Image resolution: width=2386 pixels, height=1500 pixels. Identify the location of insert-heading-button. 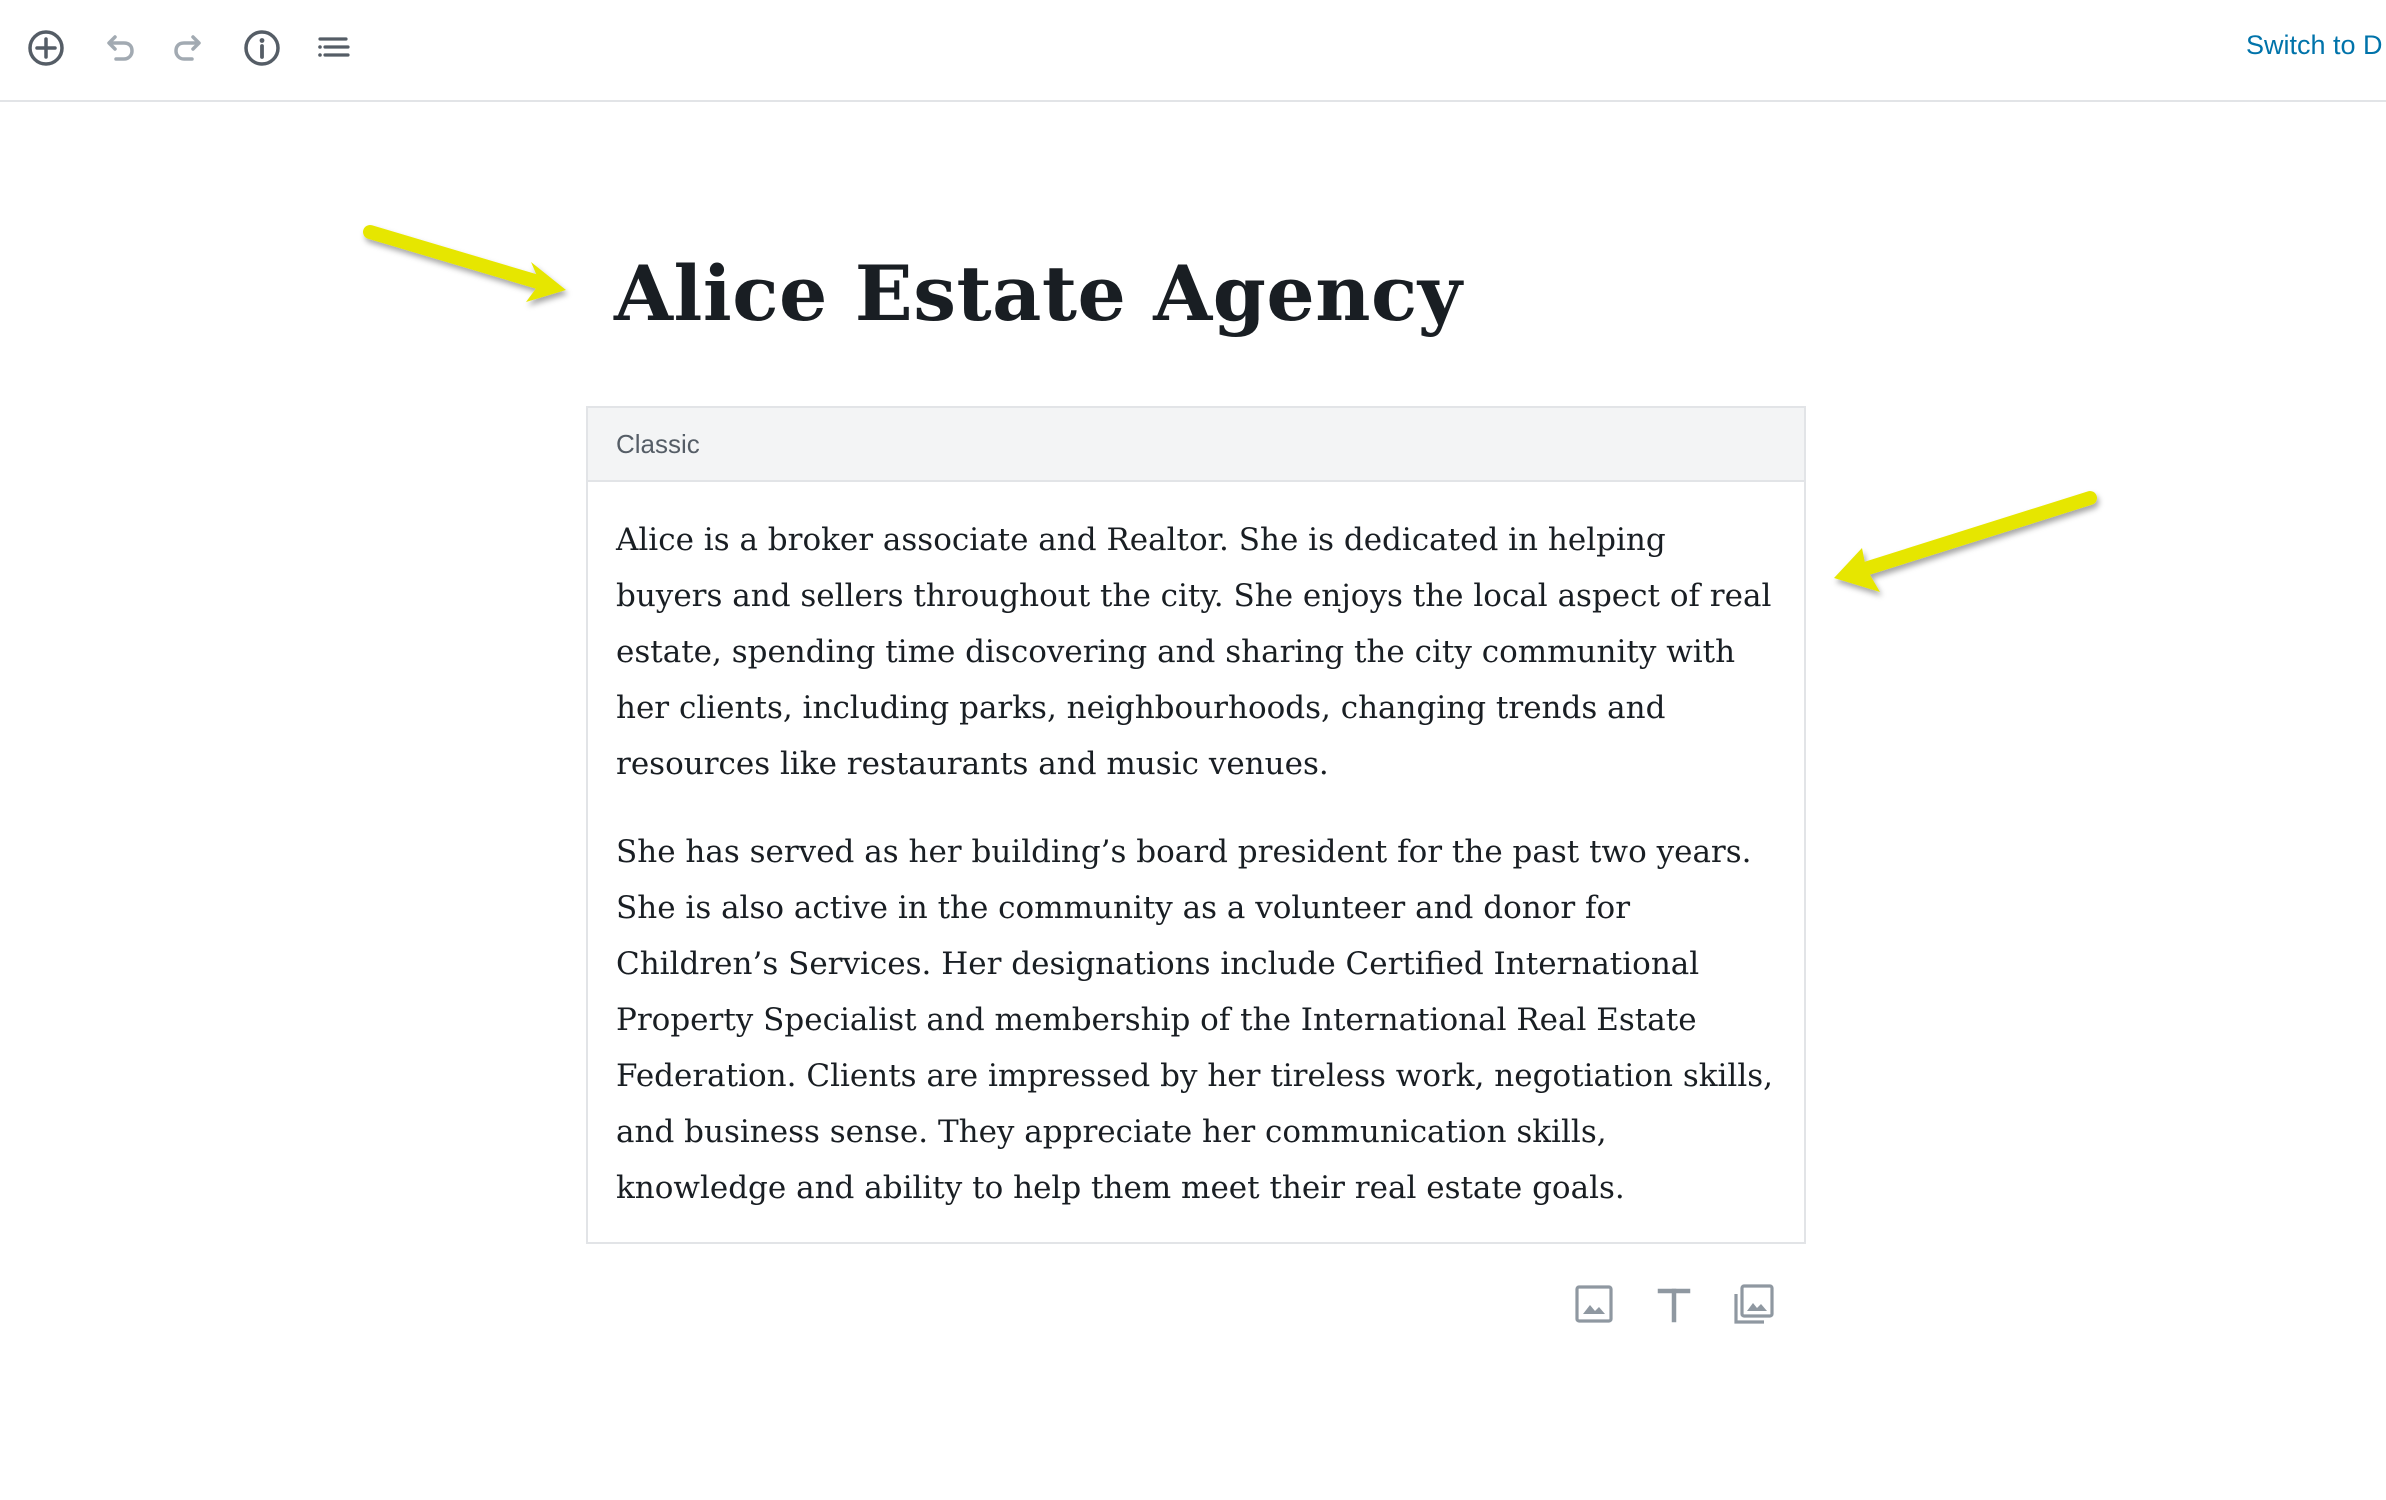
(1674, 1304).